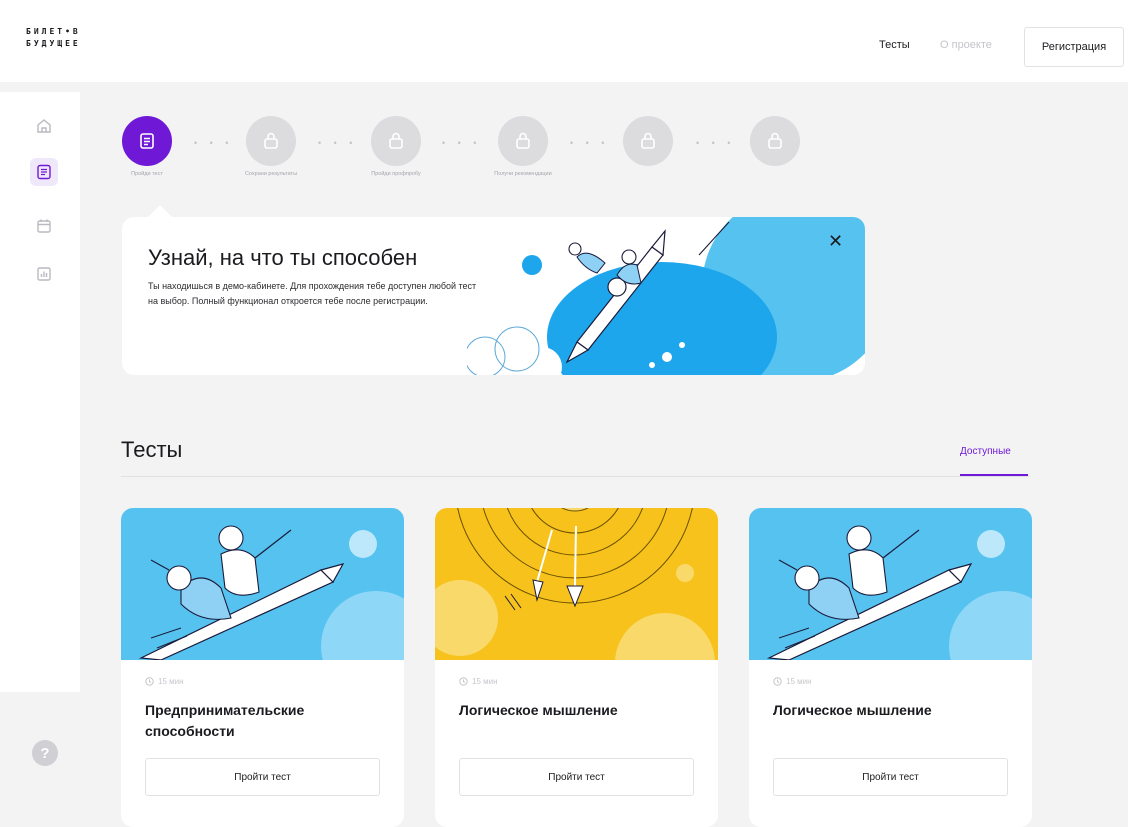 The width and height of the screenshot is (1128, 827). Describe the element at coordinates (523, 174) in the screenshot. I see `step-label: Получи рекомендации` at that location.